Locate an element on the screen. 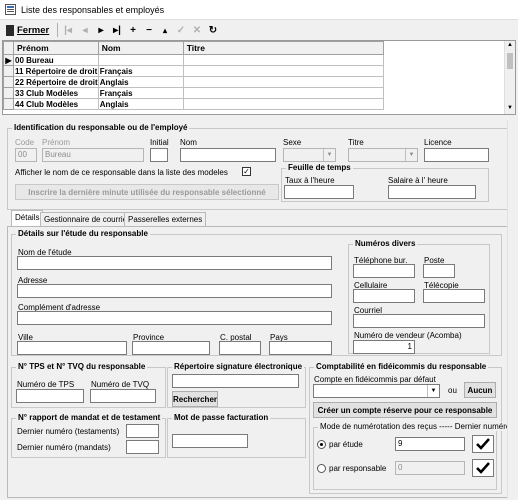  tel-field is located at coordinates (384, 271).